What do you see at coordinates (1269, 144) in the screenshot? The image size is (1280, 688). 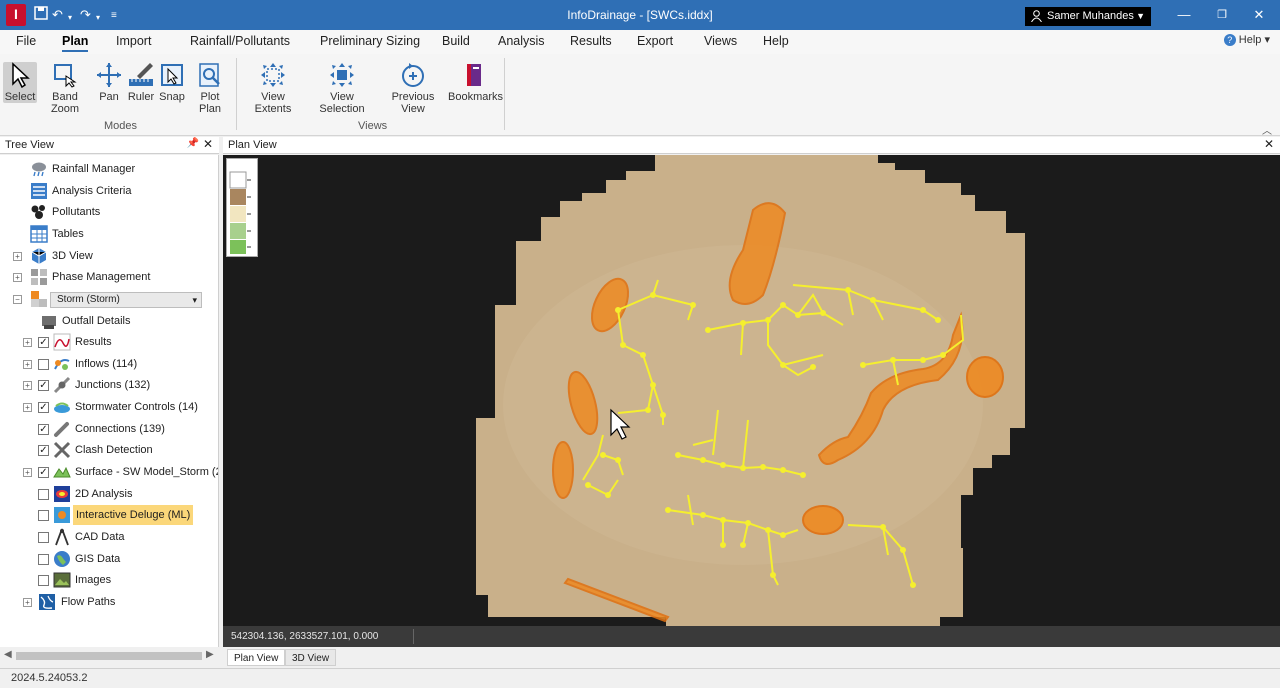 I see `plan-close-icon: ✕` at bounding box center [1269, 144].